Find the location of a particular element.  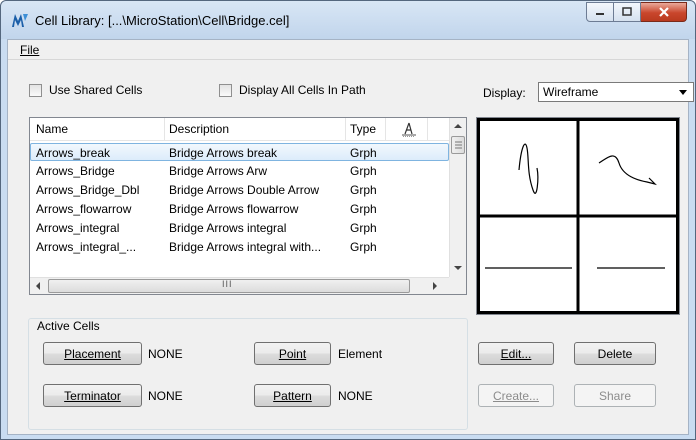

scroll-up-icon is located at coordinates (458, 126).